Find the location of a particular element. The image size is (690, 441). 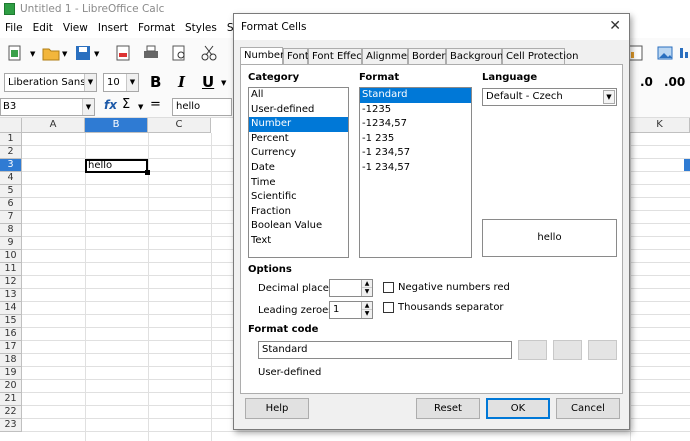

leading-zeroes-spinner: 1 ▲ ▼ is located at coordinates (351, 310).